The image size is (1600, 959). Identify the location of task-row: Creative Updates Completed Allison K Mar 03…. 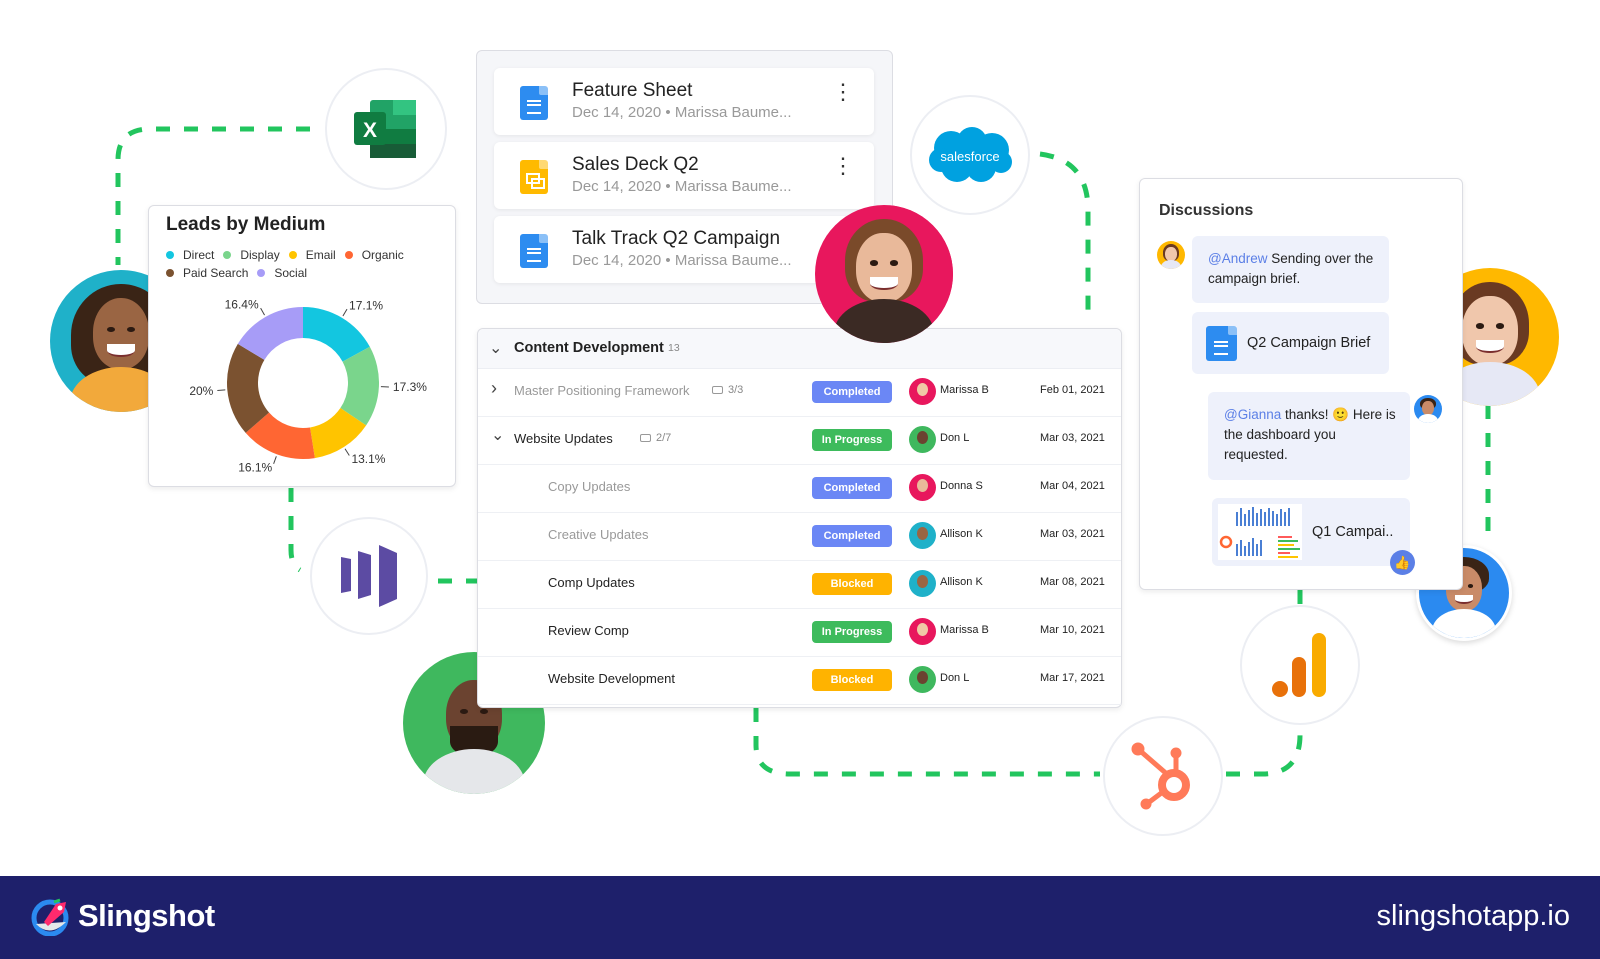
(799, 536).